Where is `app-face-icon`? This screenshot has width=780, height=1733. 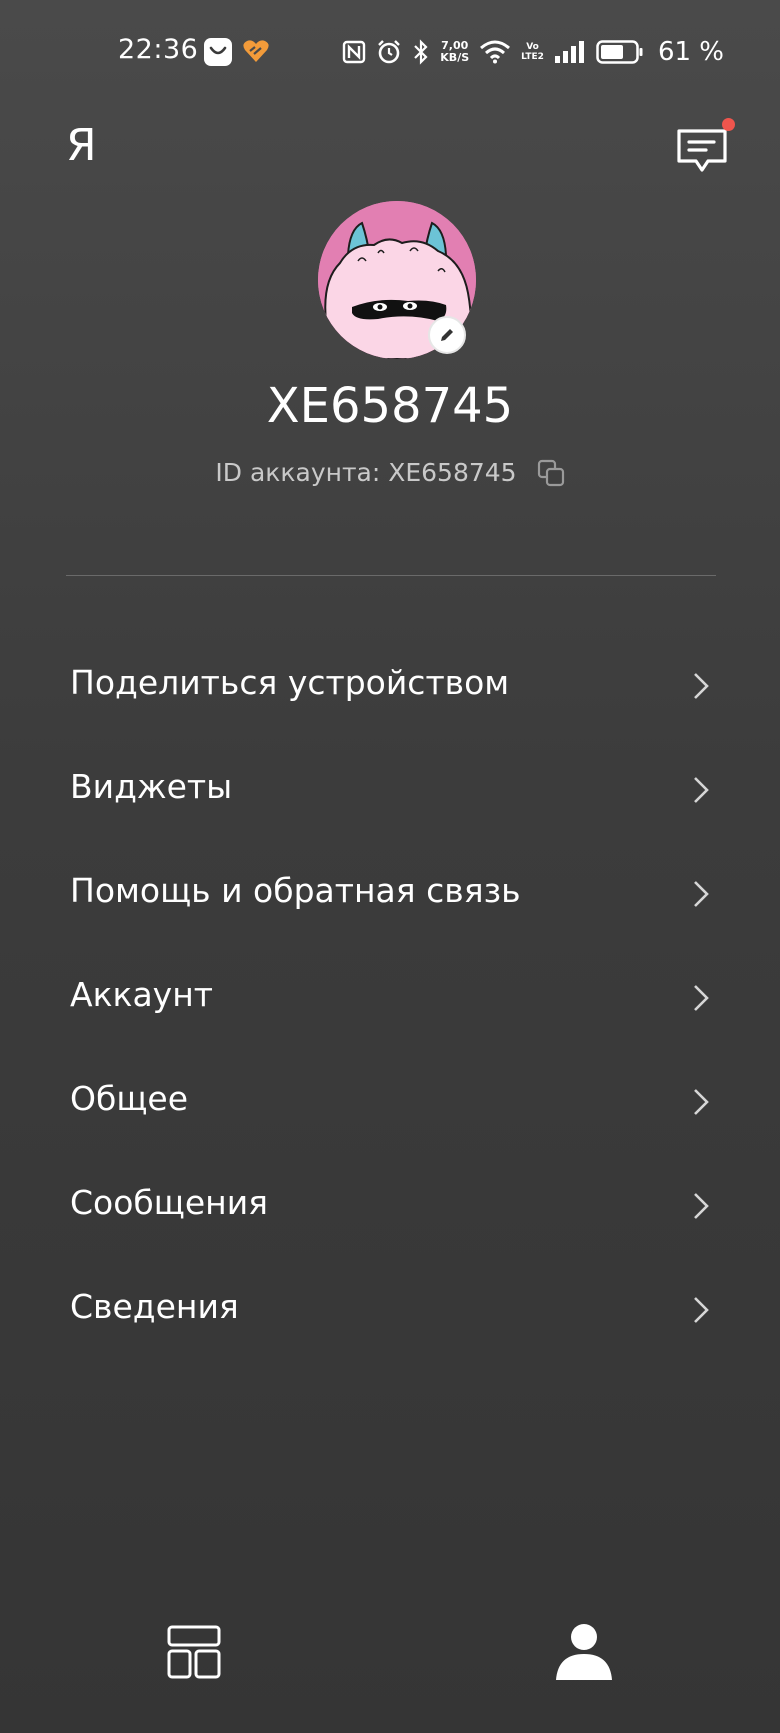
app-face-icon is located at coordinates (218, 52).